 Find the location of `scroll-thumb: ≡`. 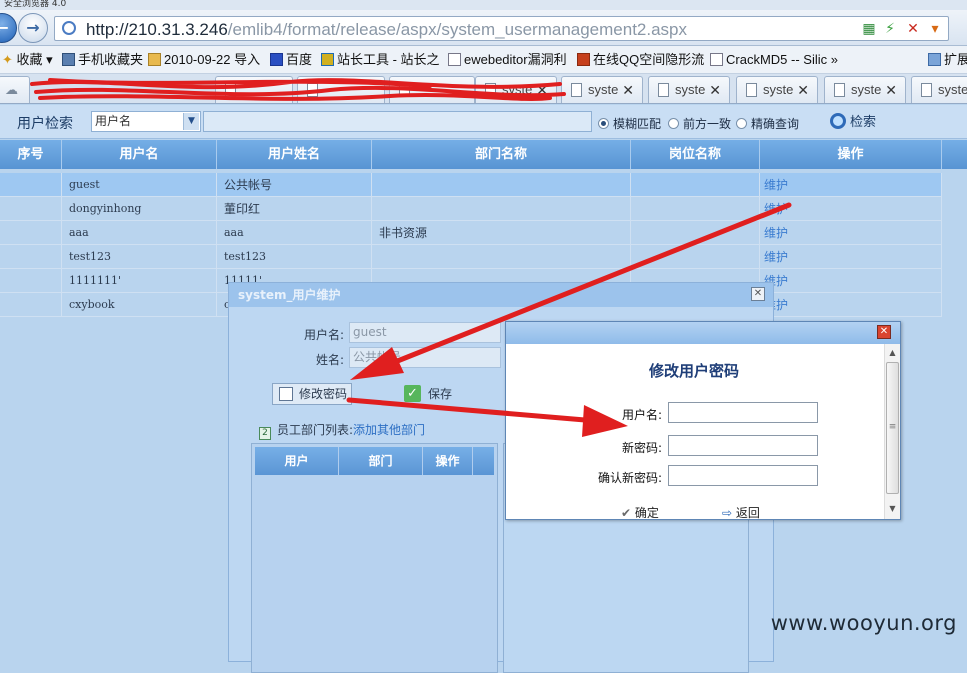

scroll-thumb: ≡ is located at coordinates (892, 428).